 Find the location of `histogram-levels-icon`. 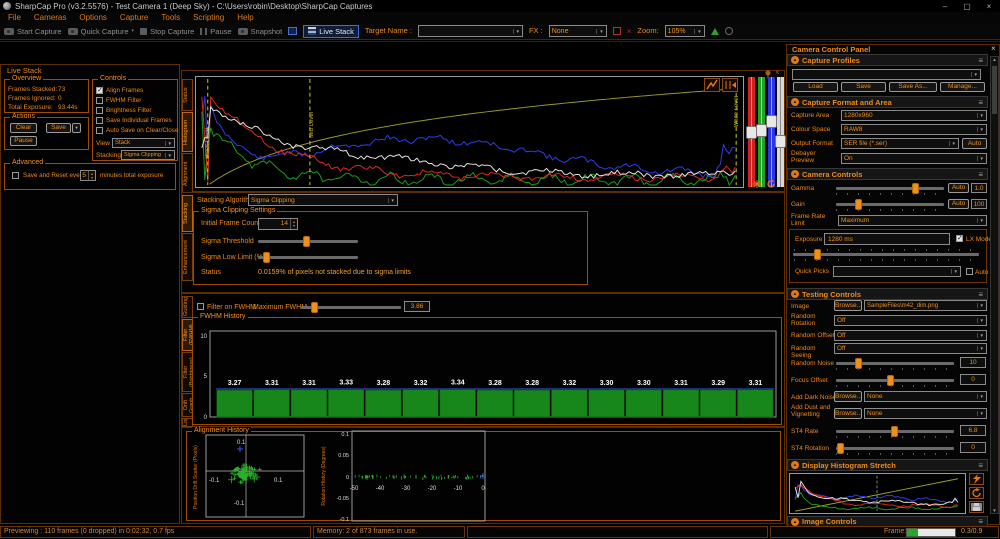

histogram-levels-icon is located at coordinates (730, 85).